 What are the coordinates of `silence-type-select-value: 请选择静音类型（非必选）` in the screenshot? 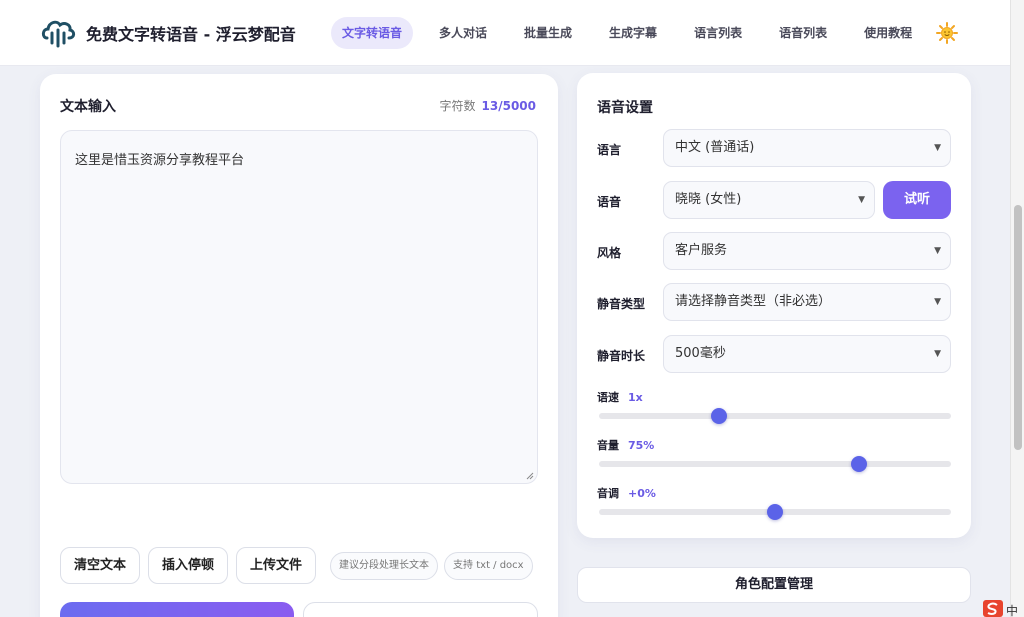 It's located at (753, 301).